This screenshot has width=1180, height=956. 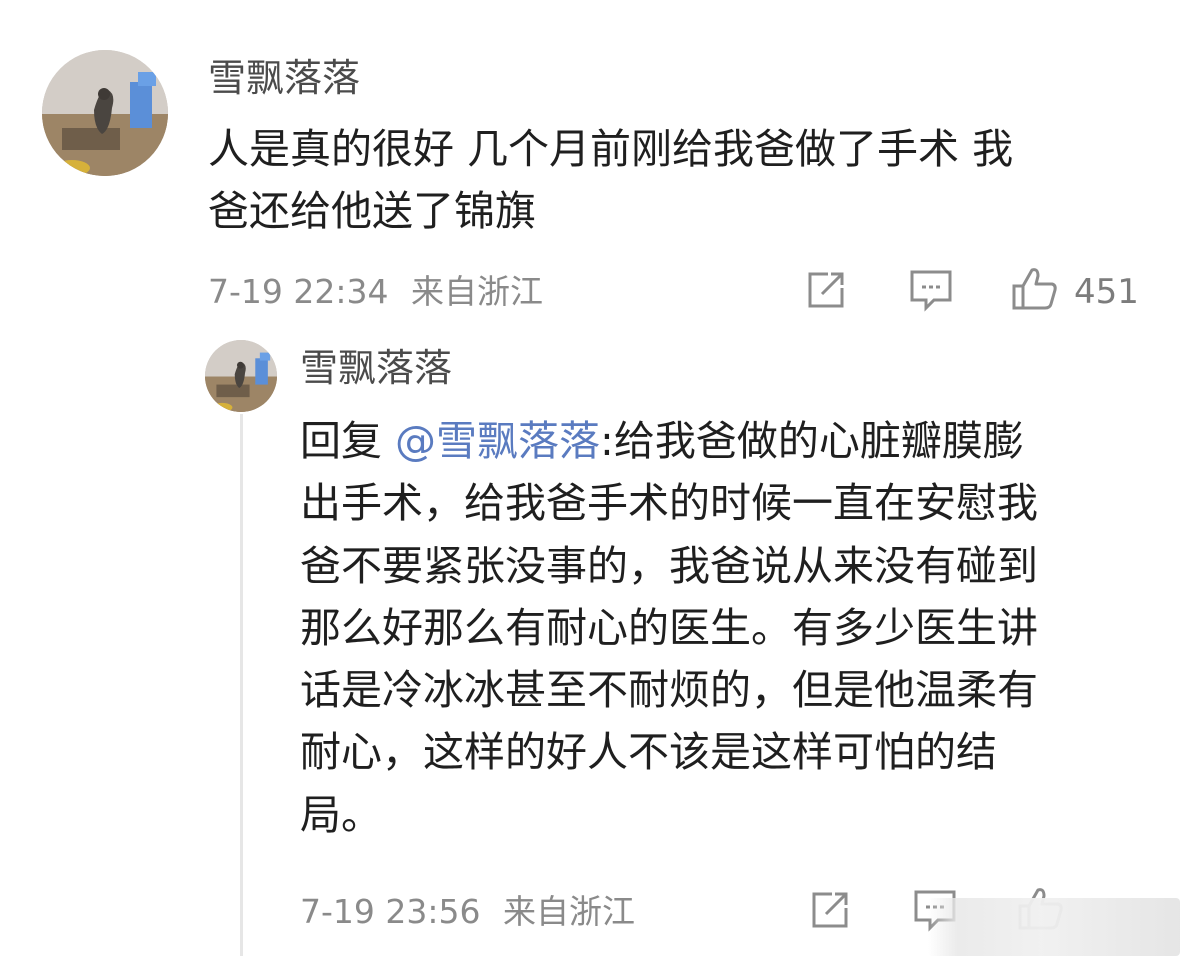 I want to click on reply-text-line: 话是冷冰冰甚至不耐烦的，但是他温柔有, so click(x=669, y=690).